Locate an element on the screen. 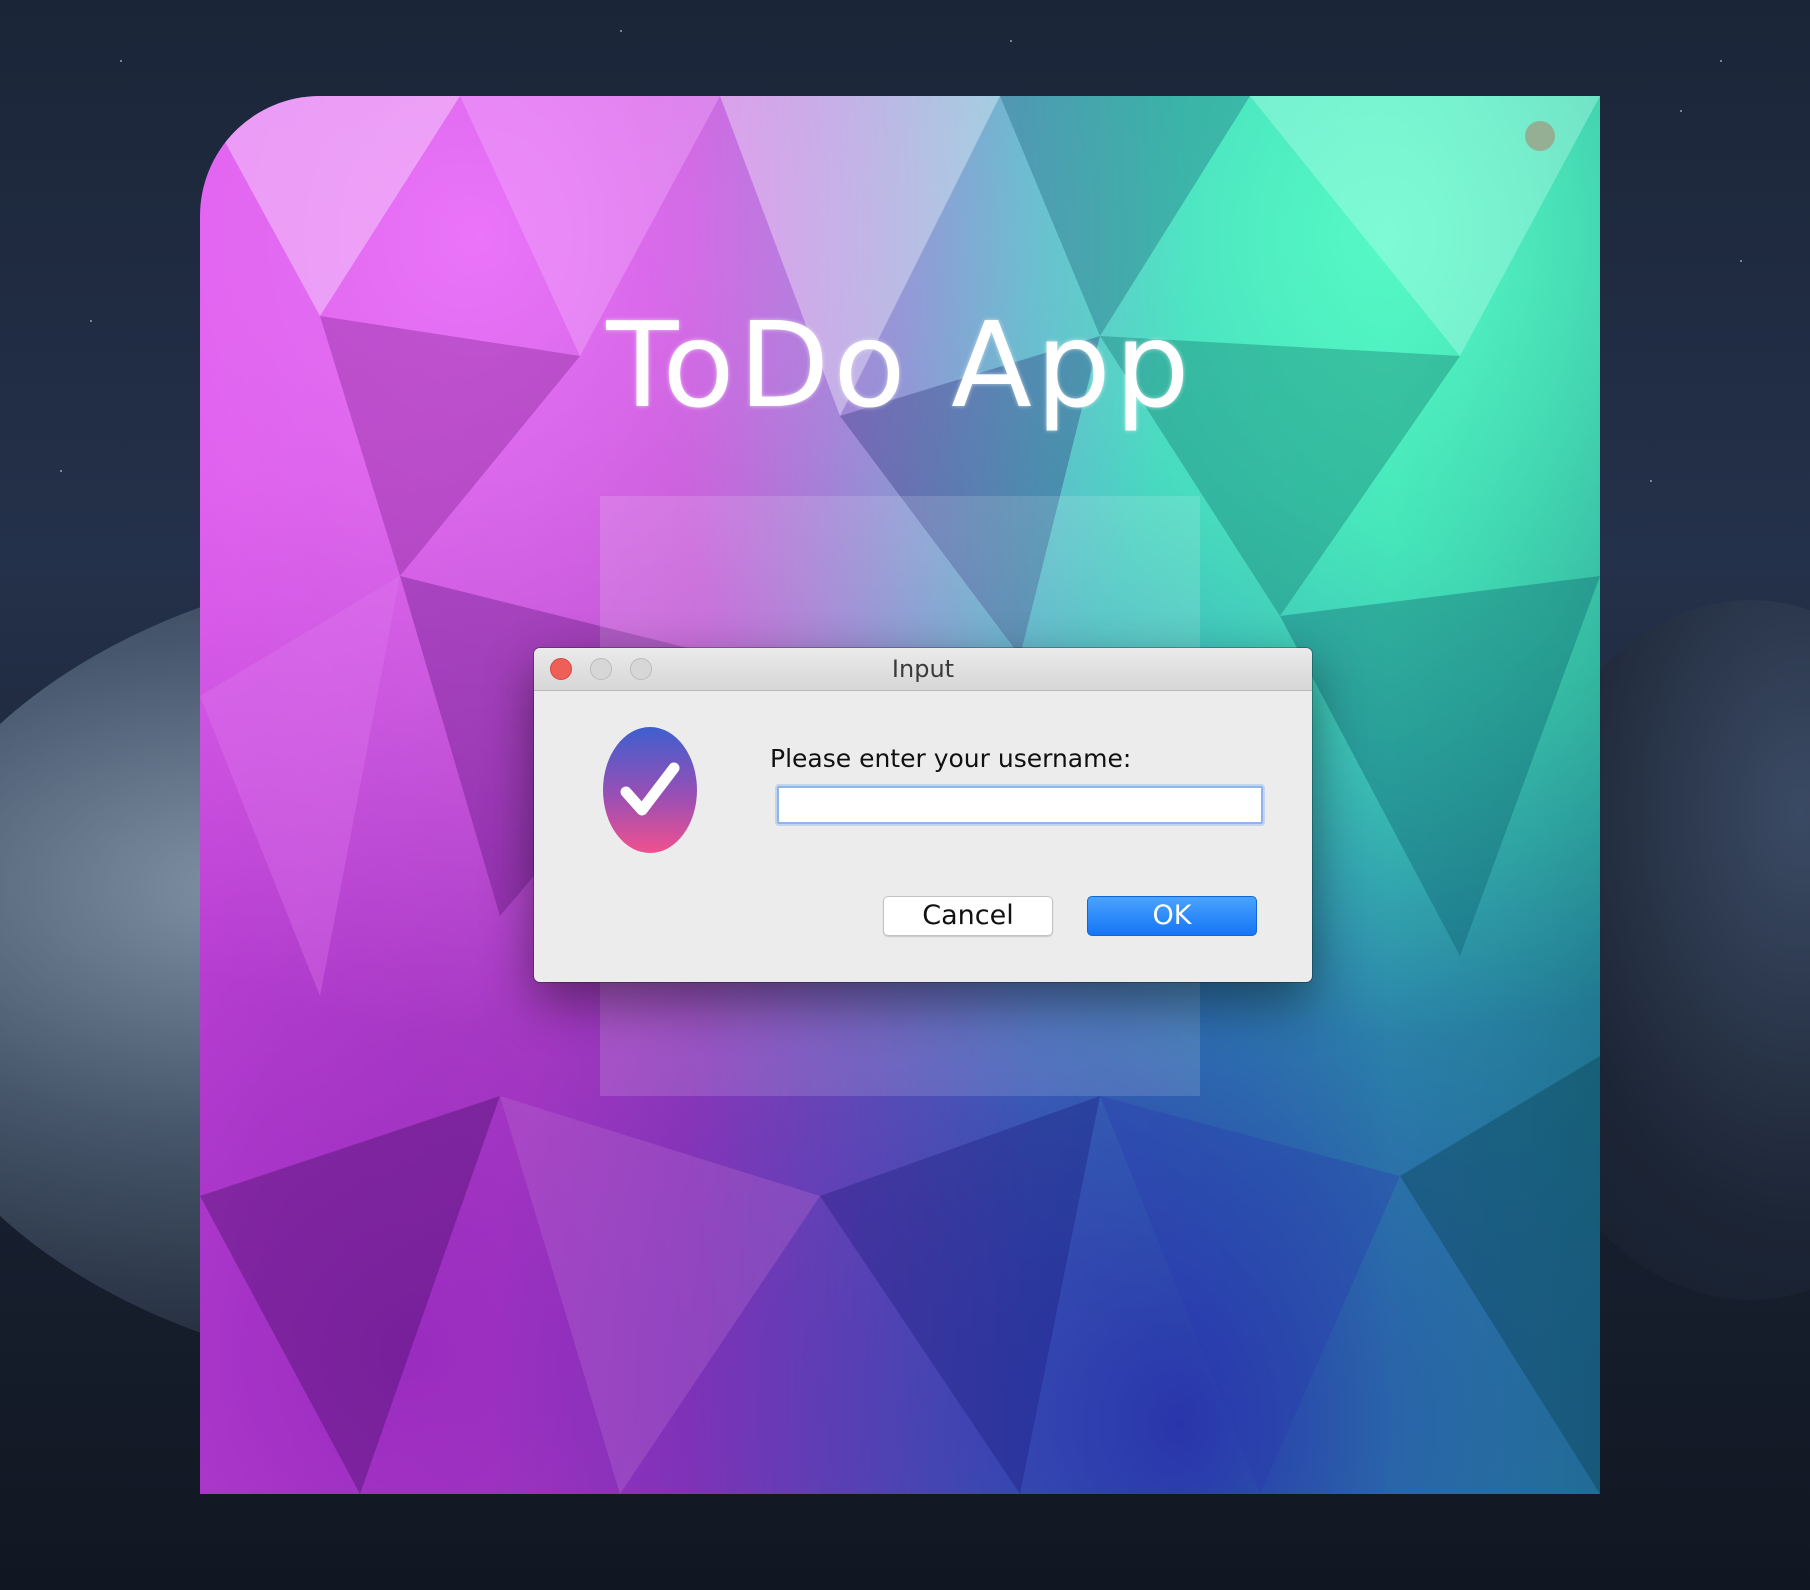 The height and width of the screenshot is (1590, 1810). cancel-button: Cancel is located at coordinates (968, 916).